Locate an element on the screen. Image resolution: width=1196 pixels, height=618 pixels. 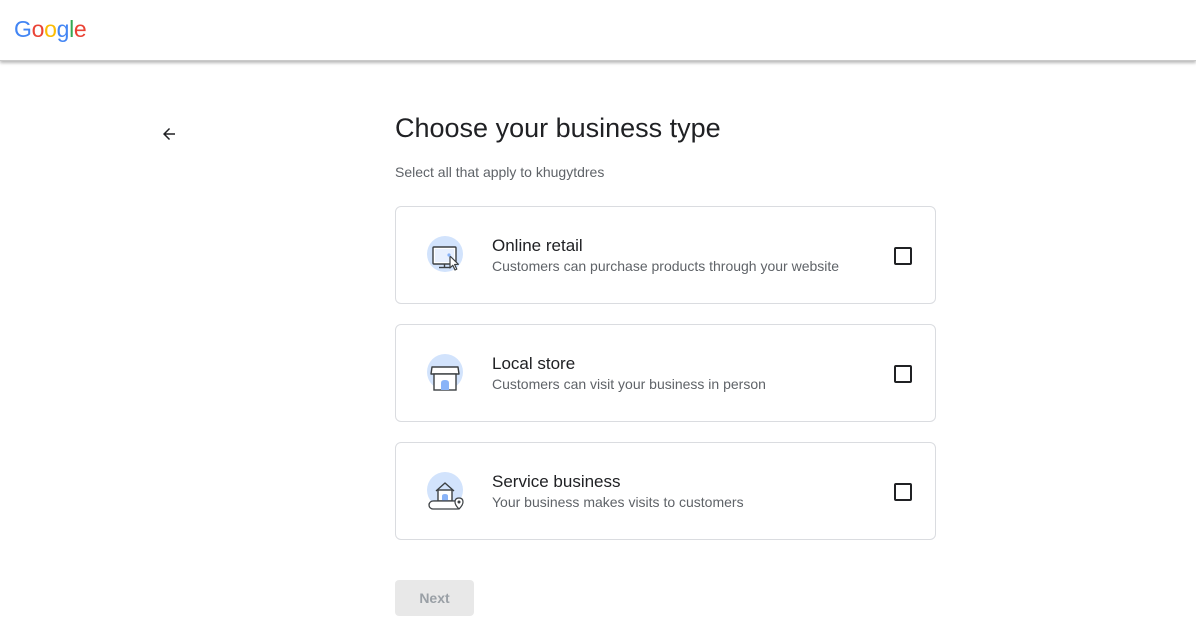
logo-letter: G is located at coordinates (23, 29).